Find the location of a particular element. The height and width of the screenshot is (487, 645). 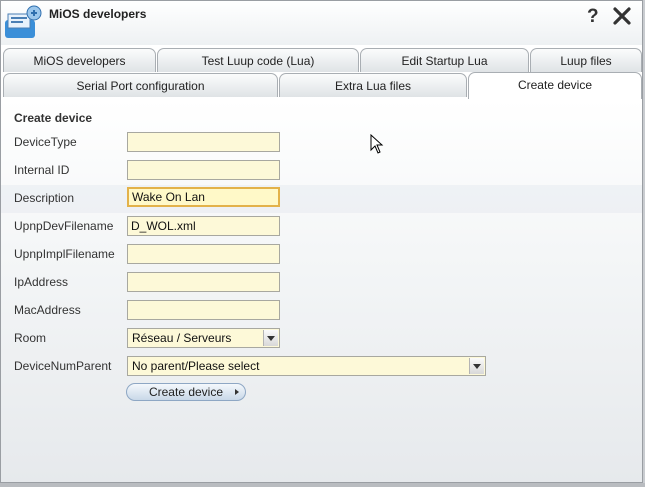

create-device-button: Create device is located at coordinates (186, 392).